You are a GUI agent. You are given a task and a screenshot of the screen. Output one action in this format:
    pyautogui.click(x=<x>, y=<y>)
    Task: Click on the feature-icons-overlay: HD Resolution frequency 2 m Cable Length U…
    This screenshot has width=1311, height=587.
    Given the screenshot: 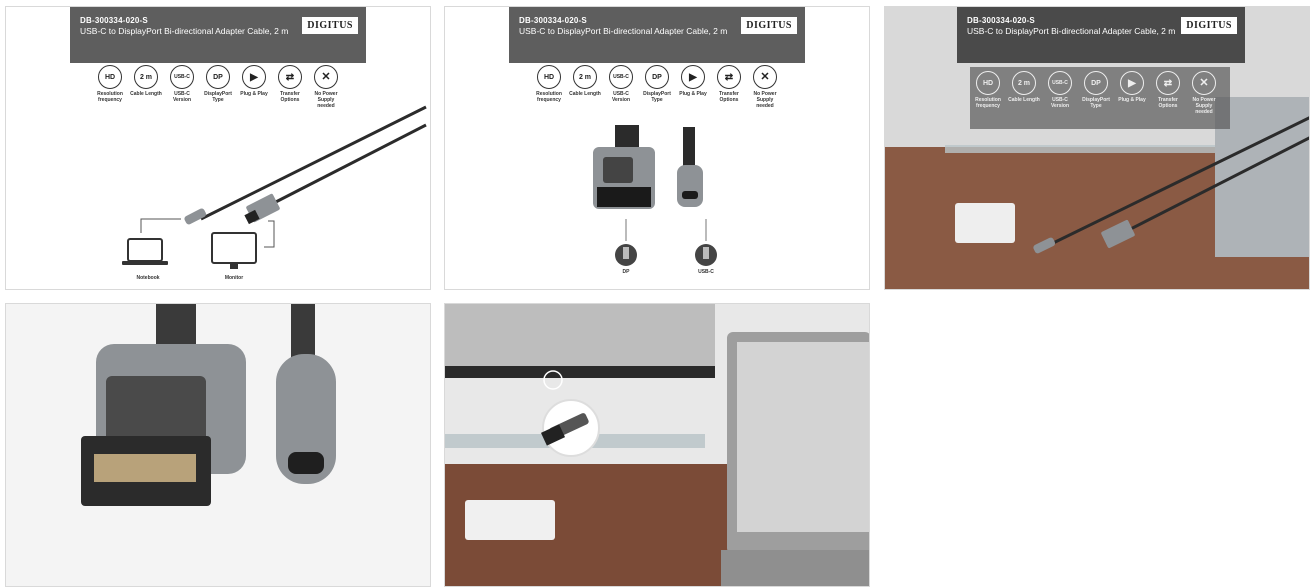 What is the action you would take?
    pyautogui.click(x=1100, y=98)
    